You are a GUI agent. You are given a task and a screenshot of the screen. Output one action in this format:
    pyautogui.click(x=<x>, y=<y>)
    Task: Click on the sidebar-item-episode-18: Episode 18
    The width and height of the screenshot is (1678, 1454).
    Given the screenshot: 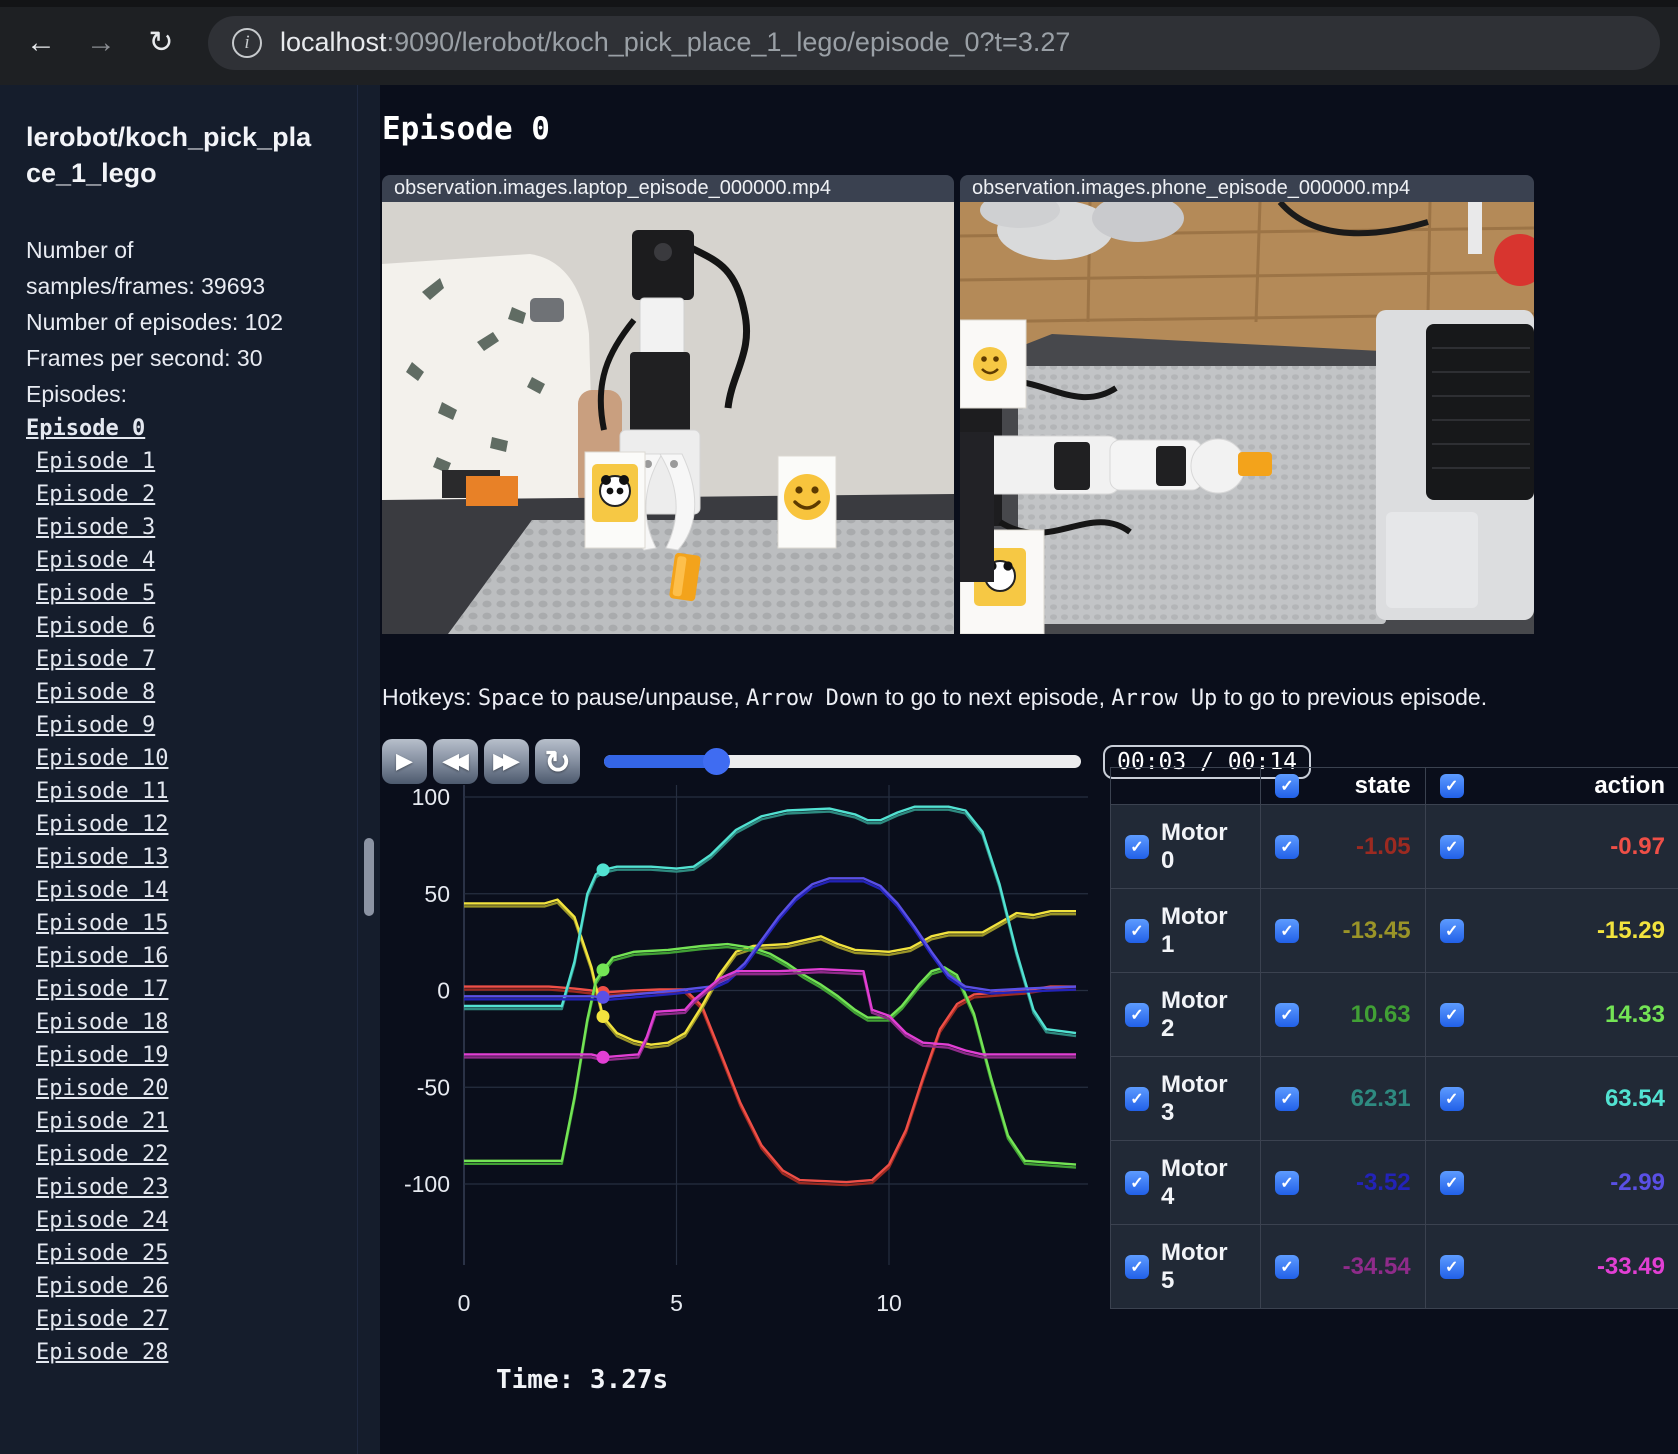 What is the action you would take?
    pyautogui.click(x=208, y=1022)
    